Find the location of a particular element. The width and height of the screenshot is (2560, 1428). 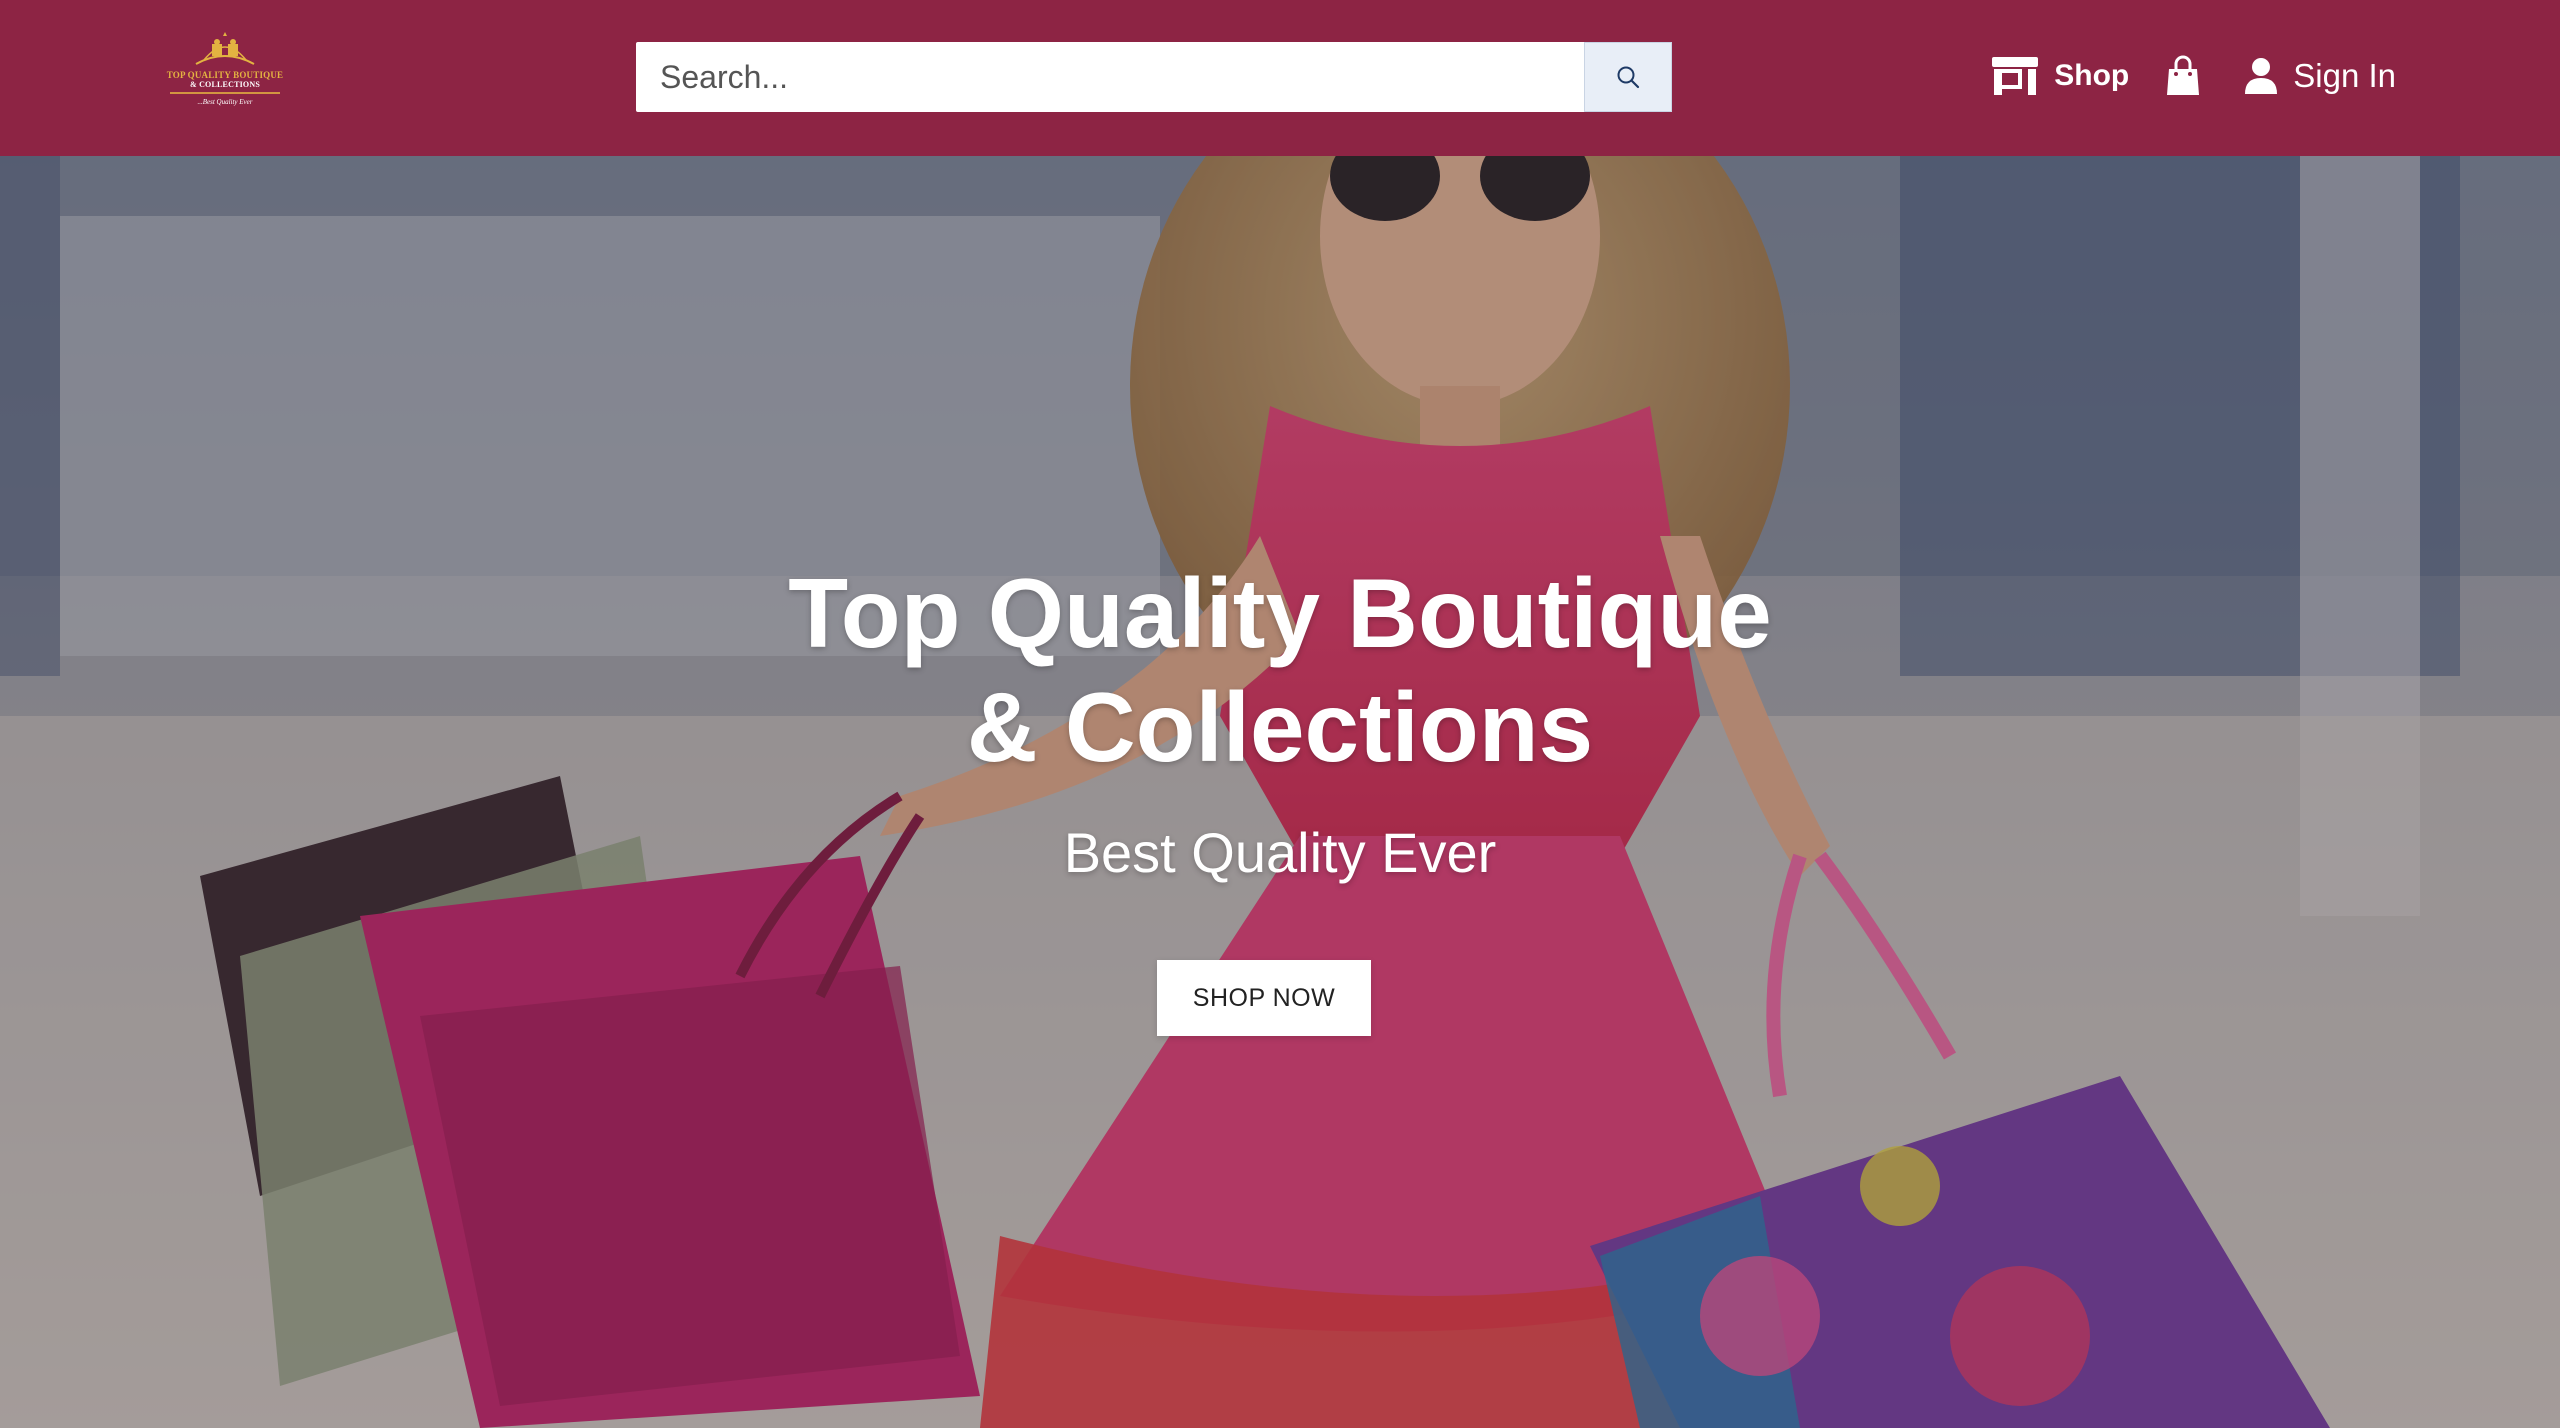

shopping-bag-icon is located at coordinates (2183, 75).